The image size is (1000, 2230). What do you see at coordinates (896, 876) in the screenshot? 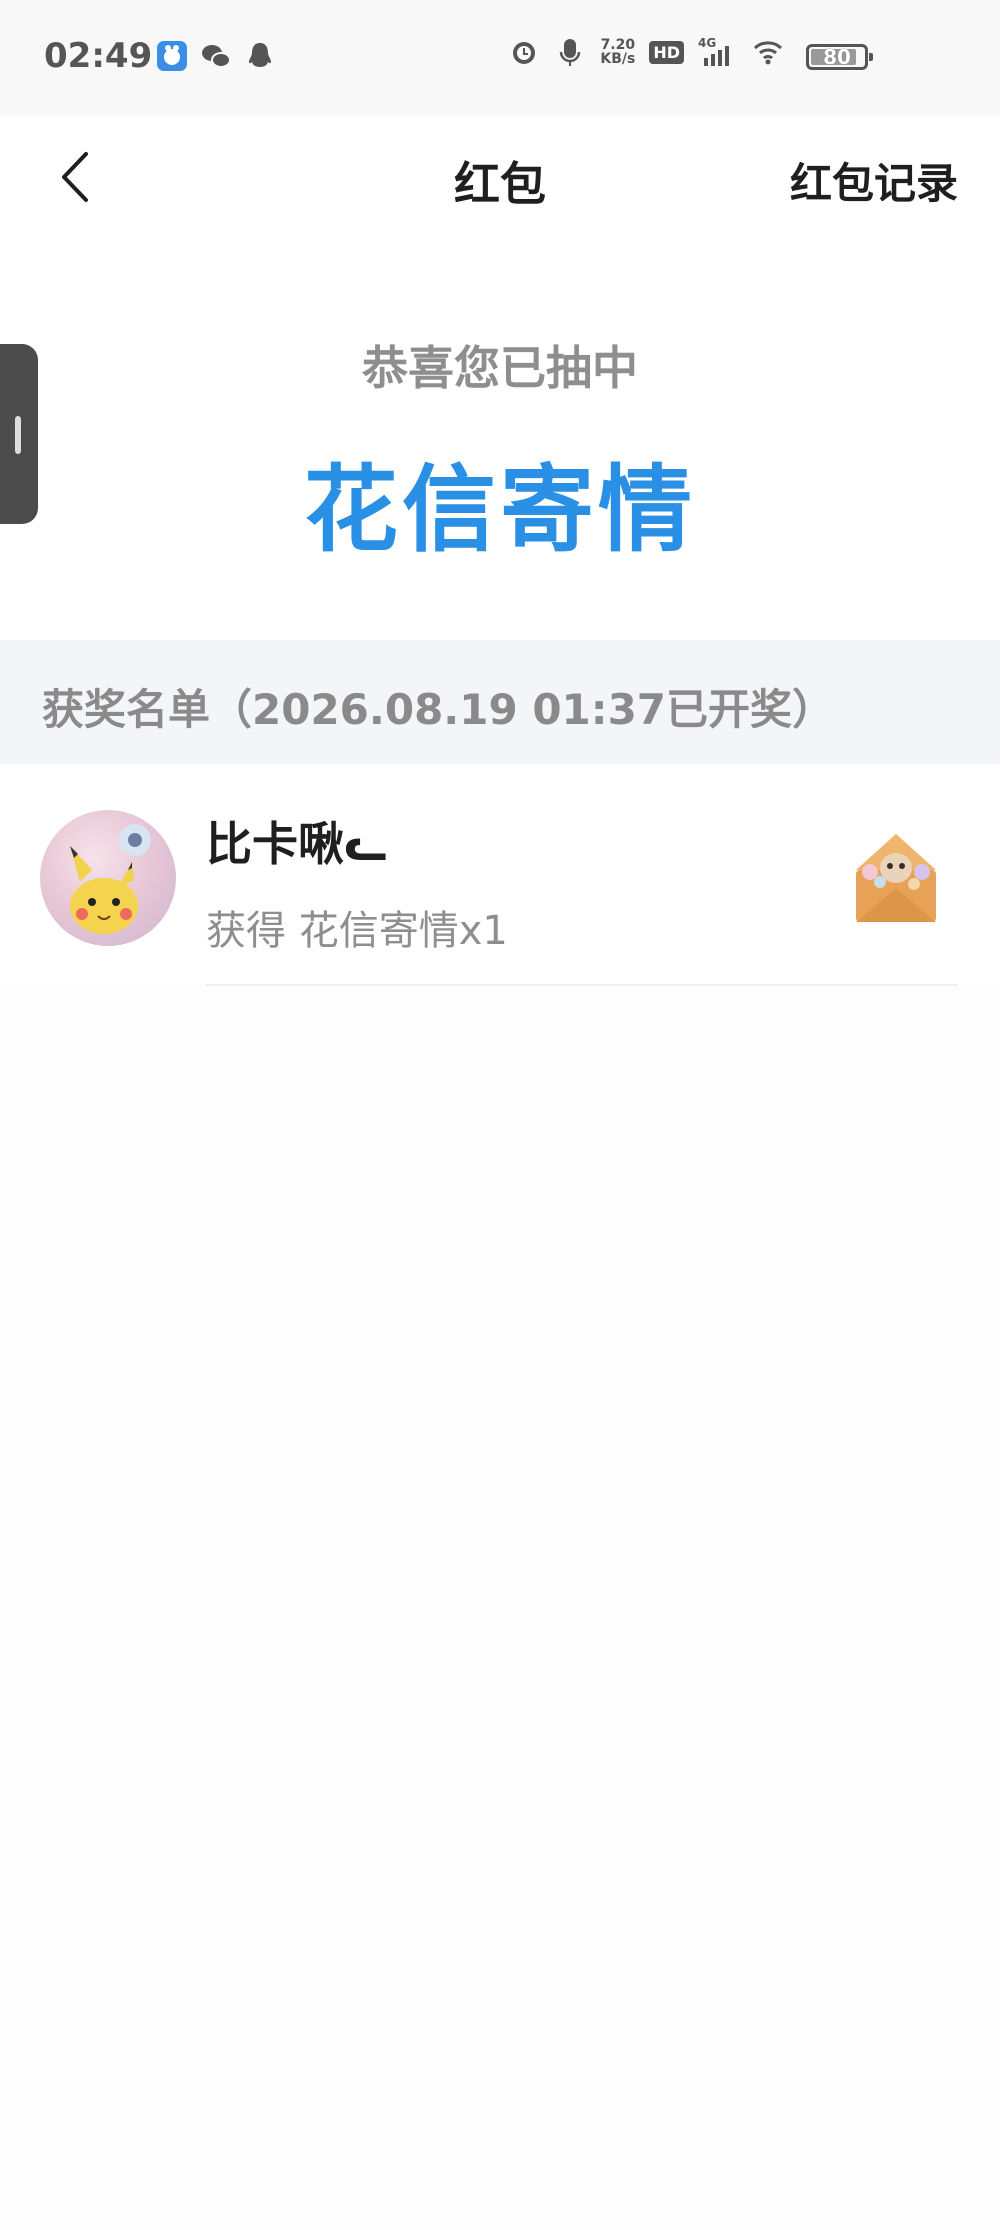
I see `gift-envelope-icon` at bounding box center [896, 876].